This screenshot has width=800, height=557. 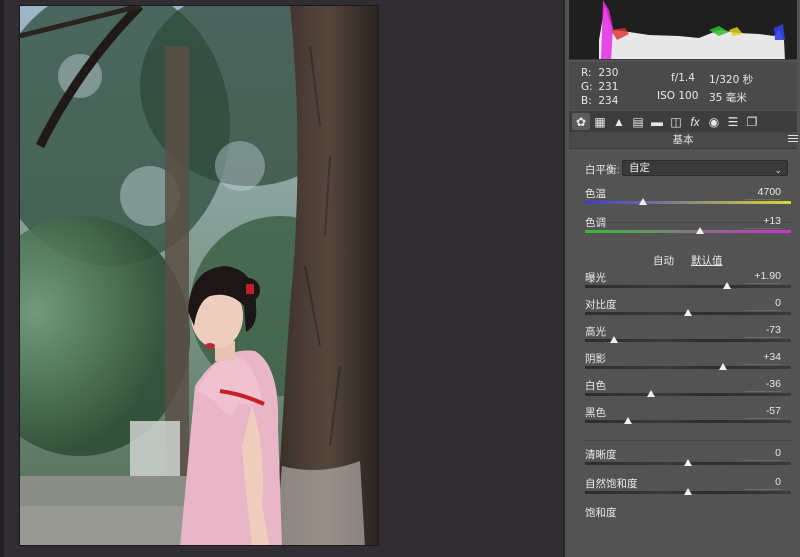 I want to click on slider-6: 白色 -36, so click(x=688, y=391).